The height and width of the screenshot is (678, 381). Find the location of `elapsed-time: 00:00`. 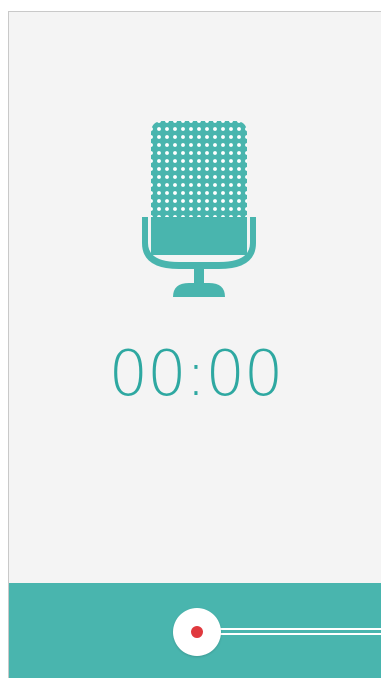

elapsed-time: 00:00 is located at coordinates (196, 373).